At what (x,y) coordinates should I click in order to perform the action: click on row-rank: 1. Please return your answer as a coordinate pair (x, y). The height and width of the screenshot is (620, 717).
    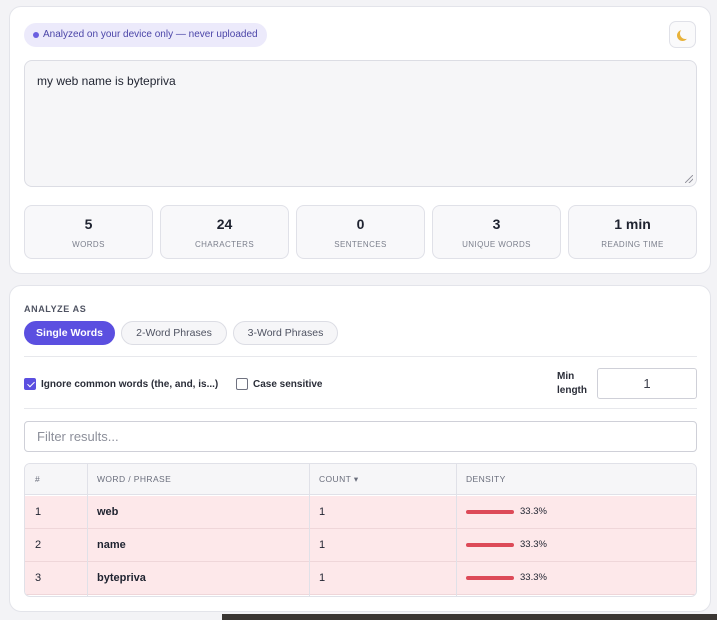
    Looking at the image, I should click on (38, 512).